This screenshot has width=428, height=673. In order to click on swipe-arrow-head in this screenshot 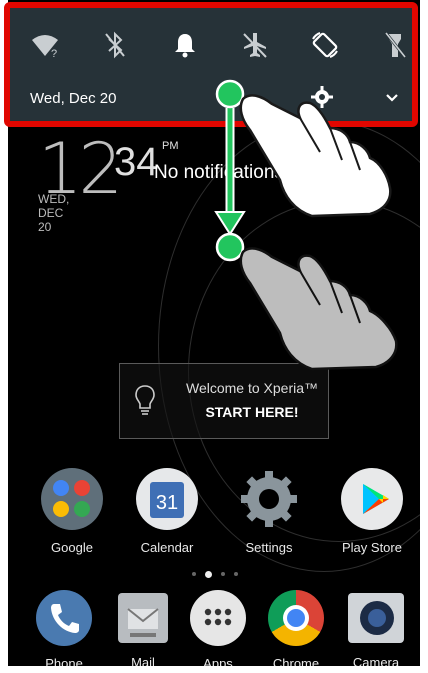, I will do `click(230, 223)`.